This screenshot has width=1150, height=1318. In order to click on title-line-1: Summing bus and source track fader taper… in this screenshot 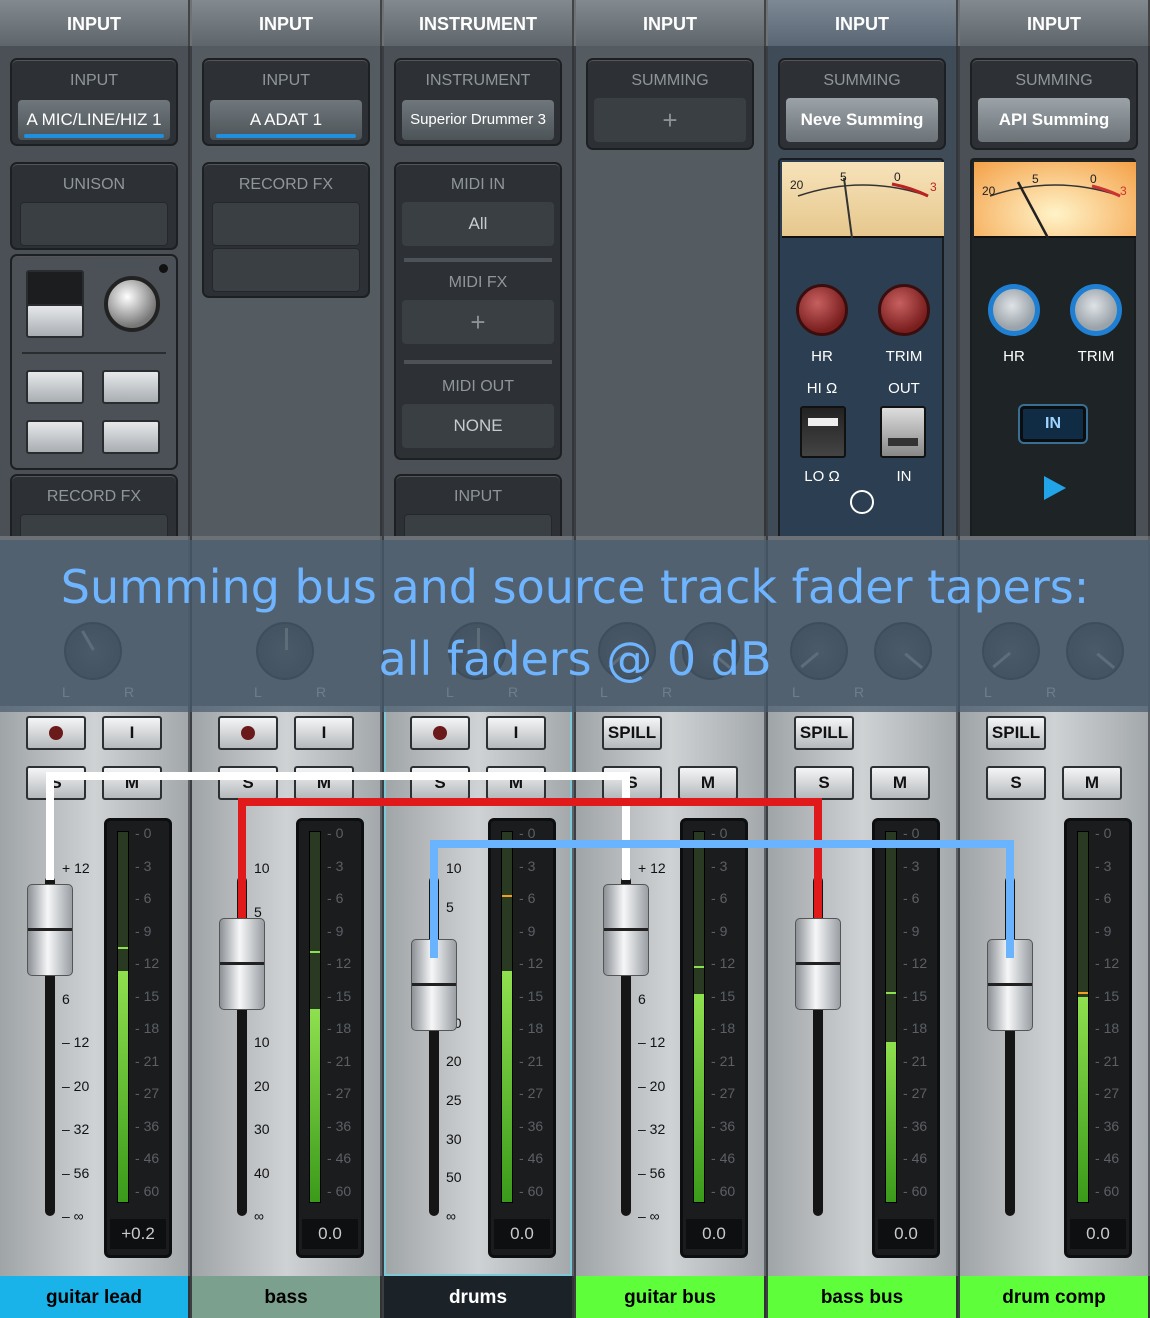, I will do `click(575, 587)`.